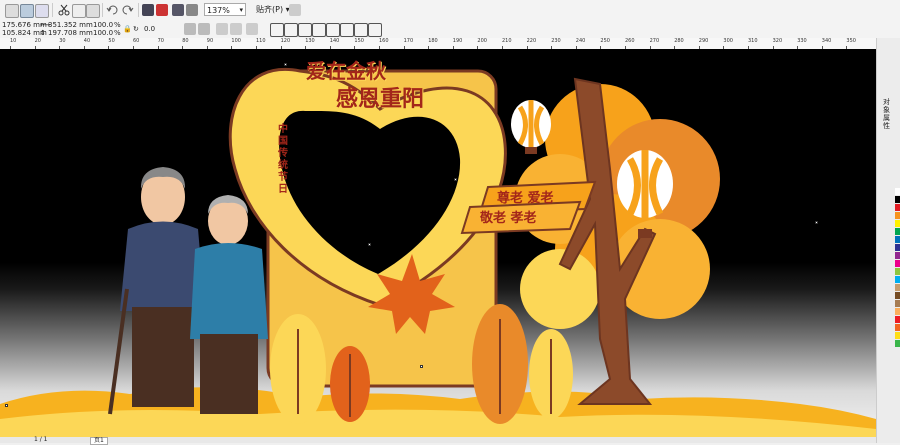 This screenshot has width=900, height=445. Describe the element at coordinates (103, 25) in the screenshot. I see `scale-x-field: 100.0` at that location.